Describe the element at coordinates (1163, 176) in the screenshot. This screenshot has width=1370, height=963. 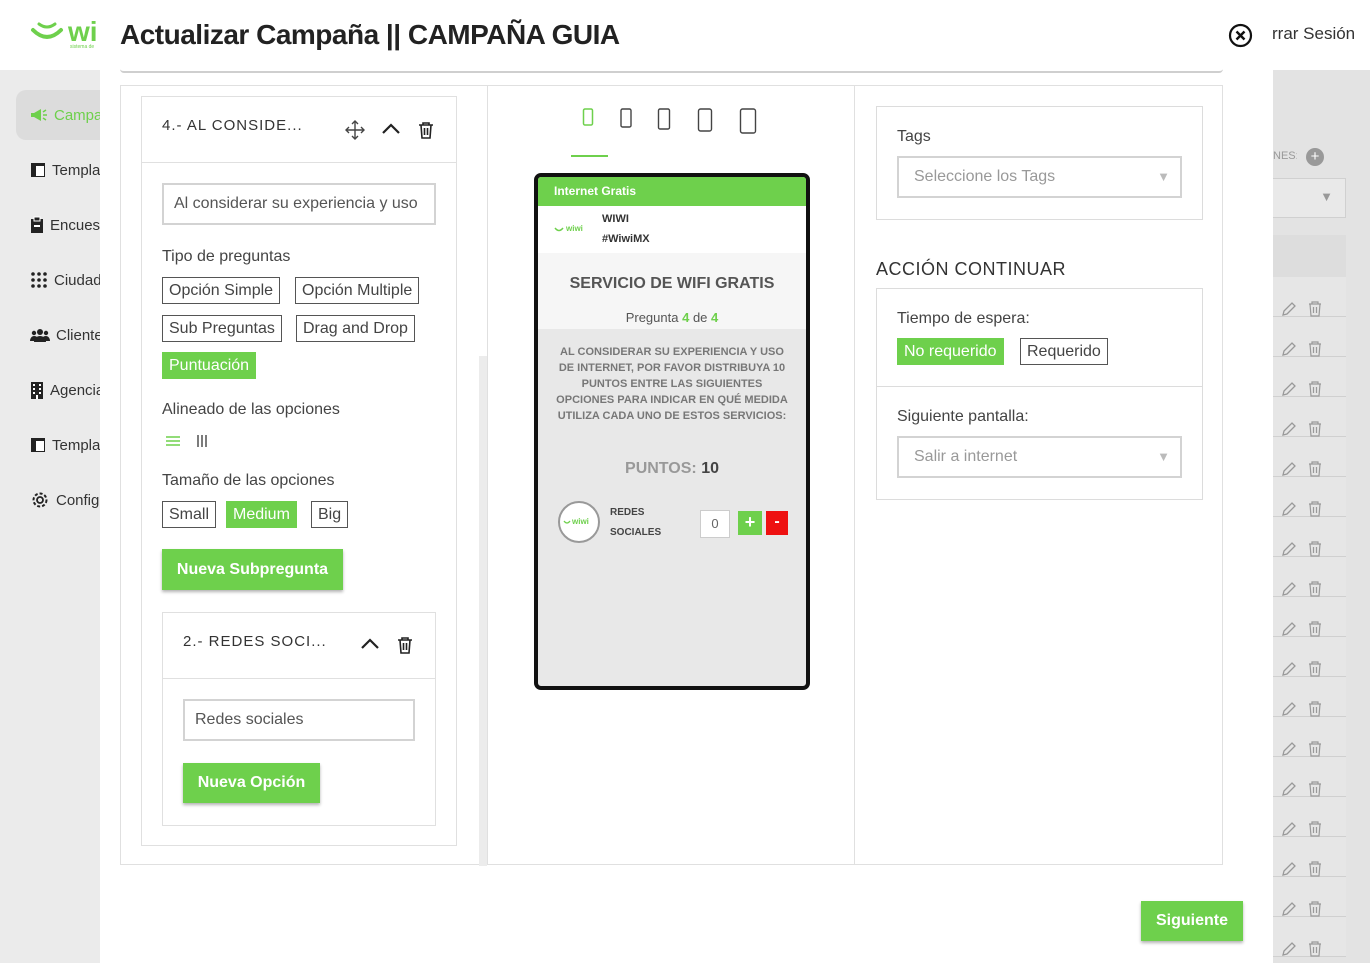
I see `caret-down-icon: ▼` at that location.